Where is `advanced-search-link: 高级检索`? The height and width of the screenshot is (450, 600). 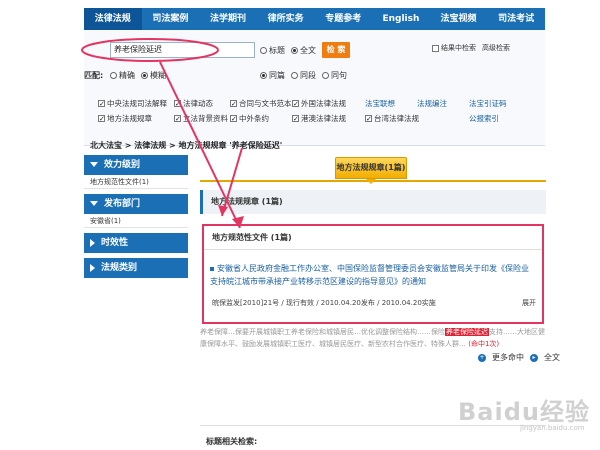 advanced-search-link: 高级检索 is located at coordinates (496, 48).